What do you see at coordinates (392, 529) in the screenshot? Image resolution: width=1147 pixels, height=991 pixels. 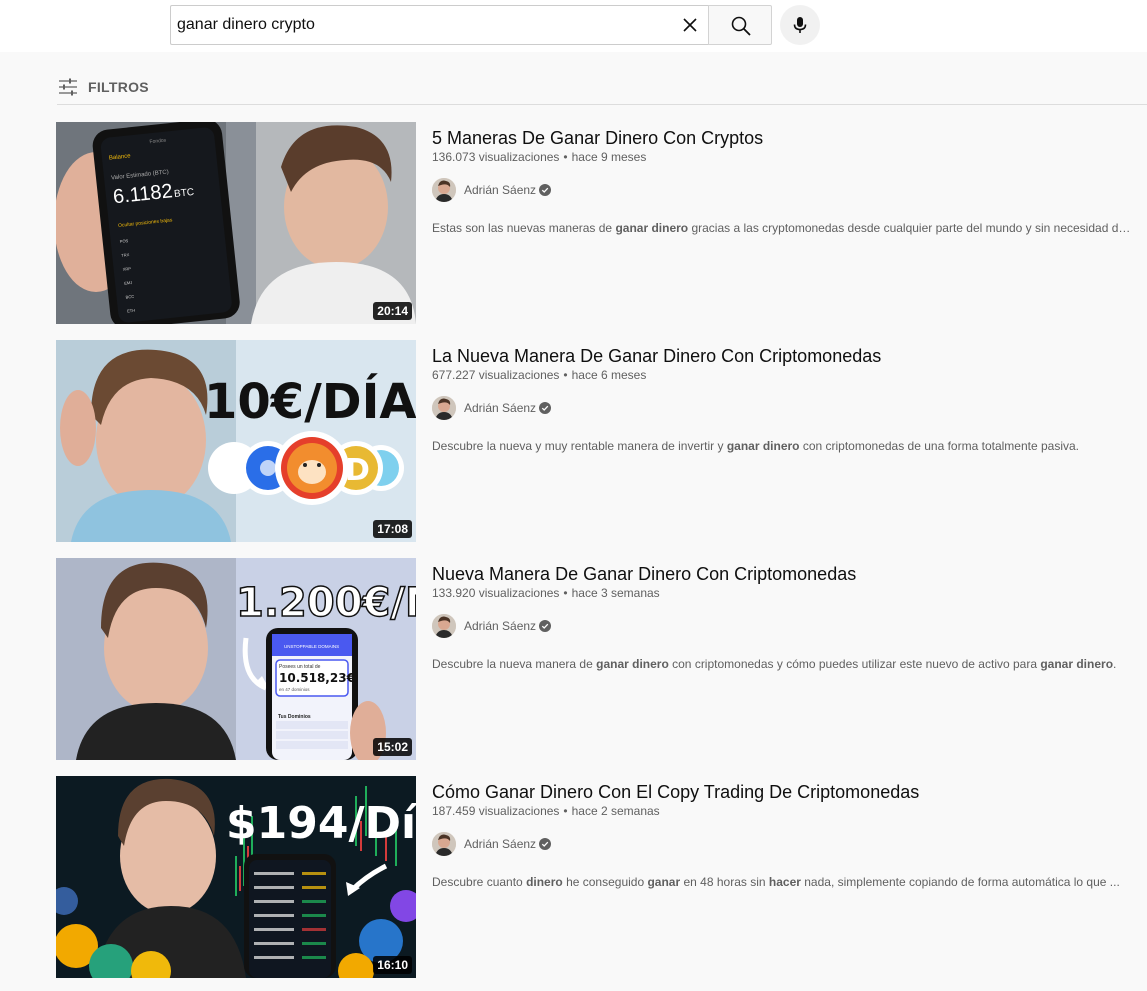 I see `duration-badge: 17:08` at bounding box center [392, 529].